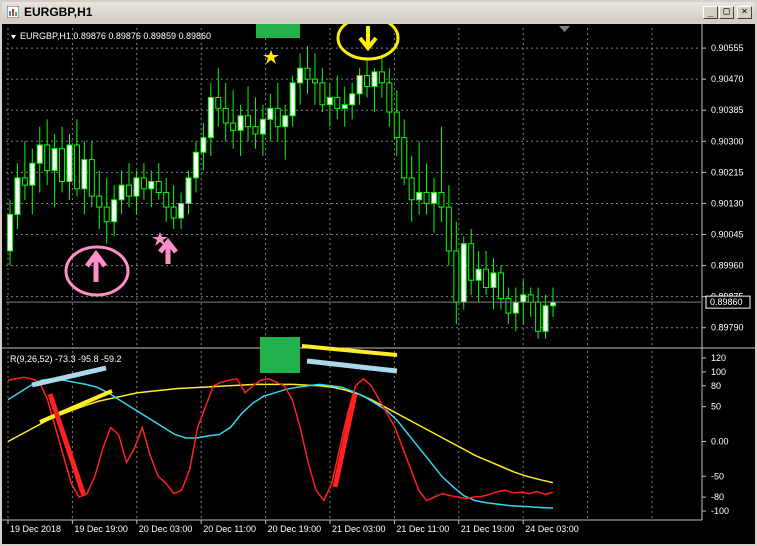  Describe the element at coordinates (35, 529) in the screenshot. I see `time-tick-label: 19 Dec 2018` at that location.